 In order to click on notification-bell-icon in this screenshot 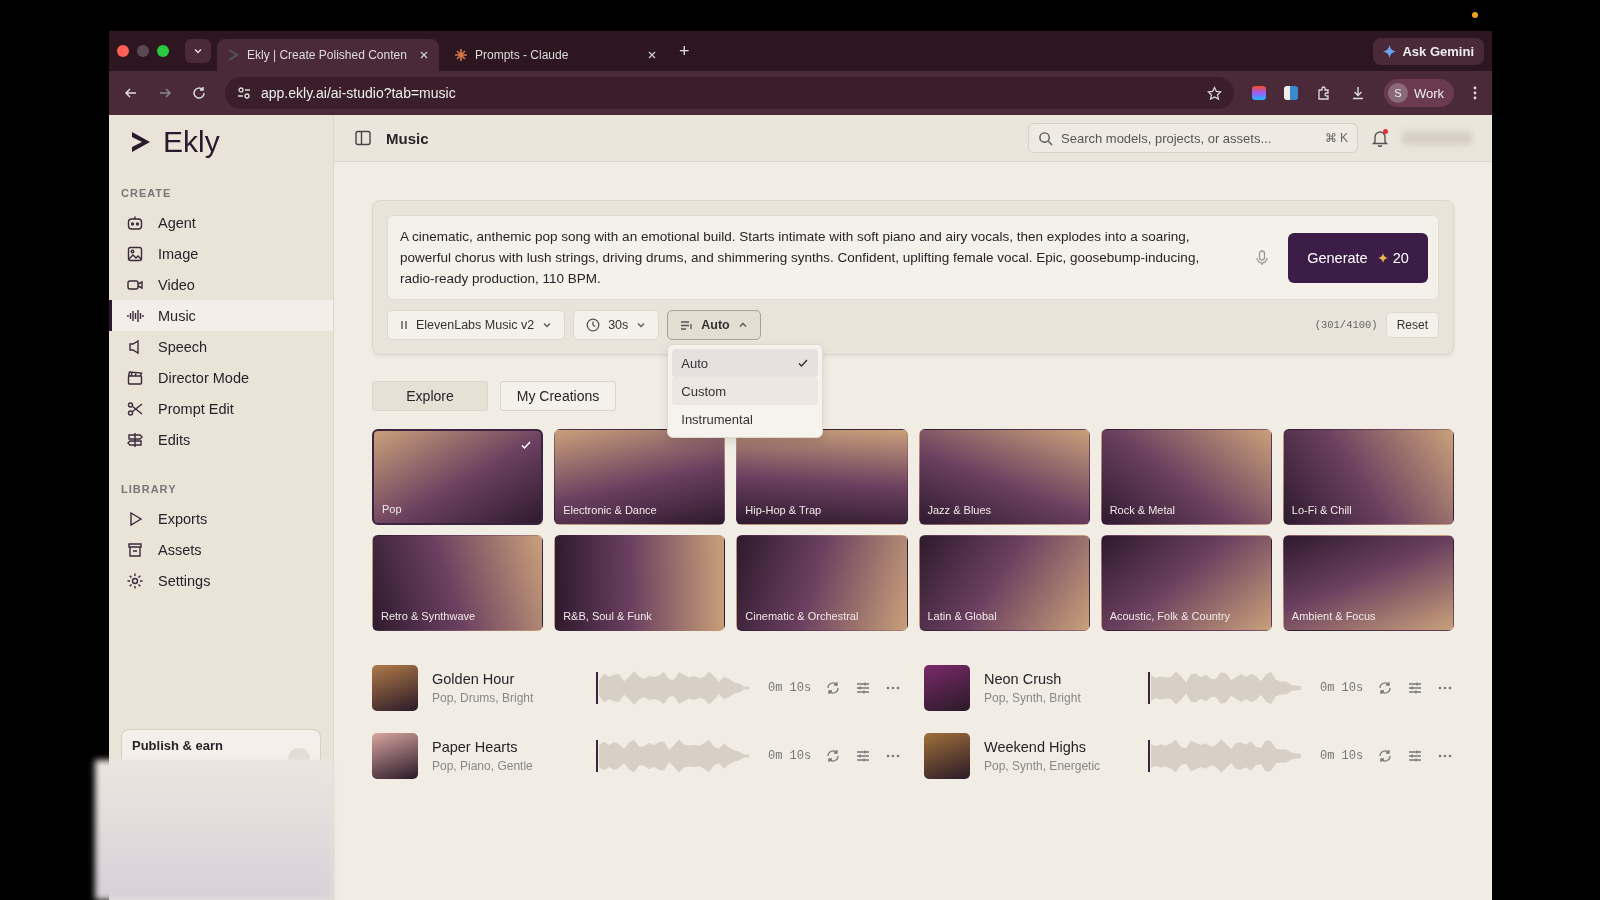, I will do `click(1380, 138)`.